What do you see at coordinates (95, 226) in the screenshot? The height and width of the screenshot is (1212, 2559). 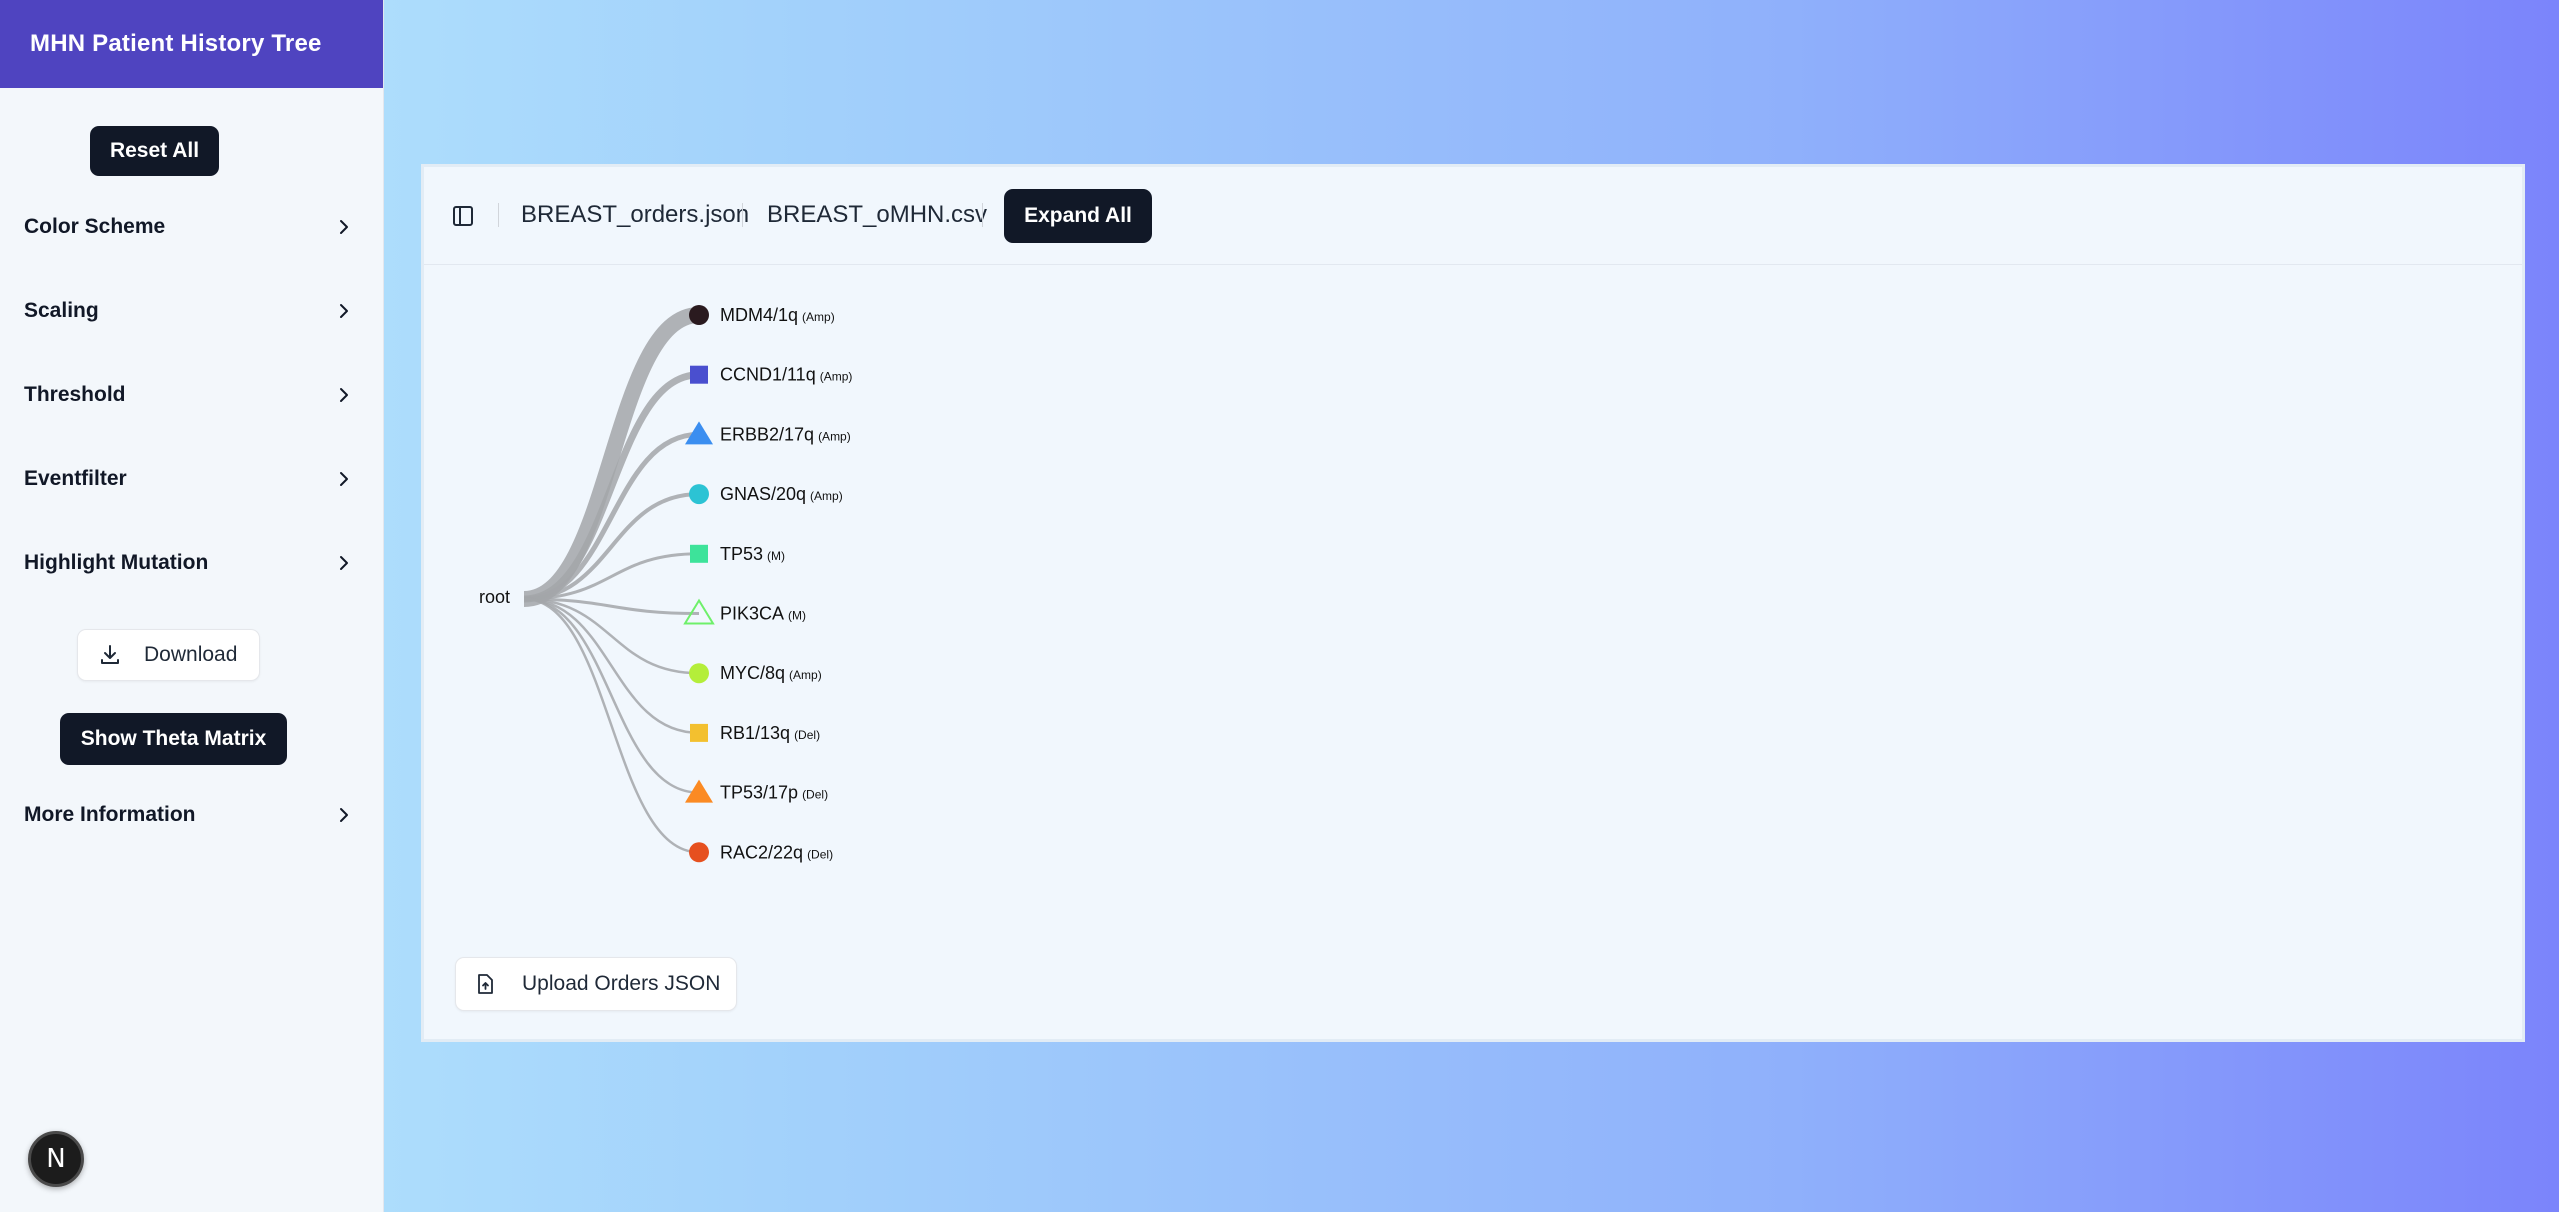 I see `menu-label: Color Scheme` at bounding box center [95, 226].